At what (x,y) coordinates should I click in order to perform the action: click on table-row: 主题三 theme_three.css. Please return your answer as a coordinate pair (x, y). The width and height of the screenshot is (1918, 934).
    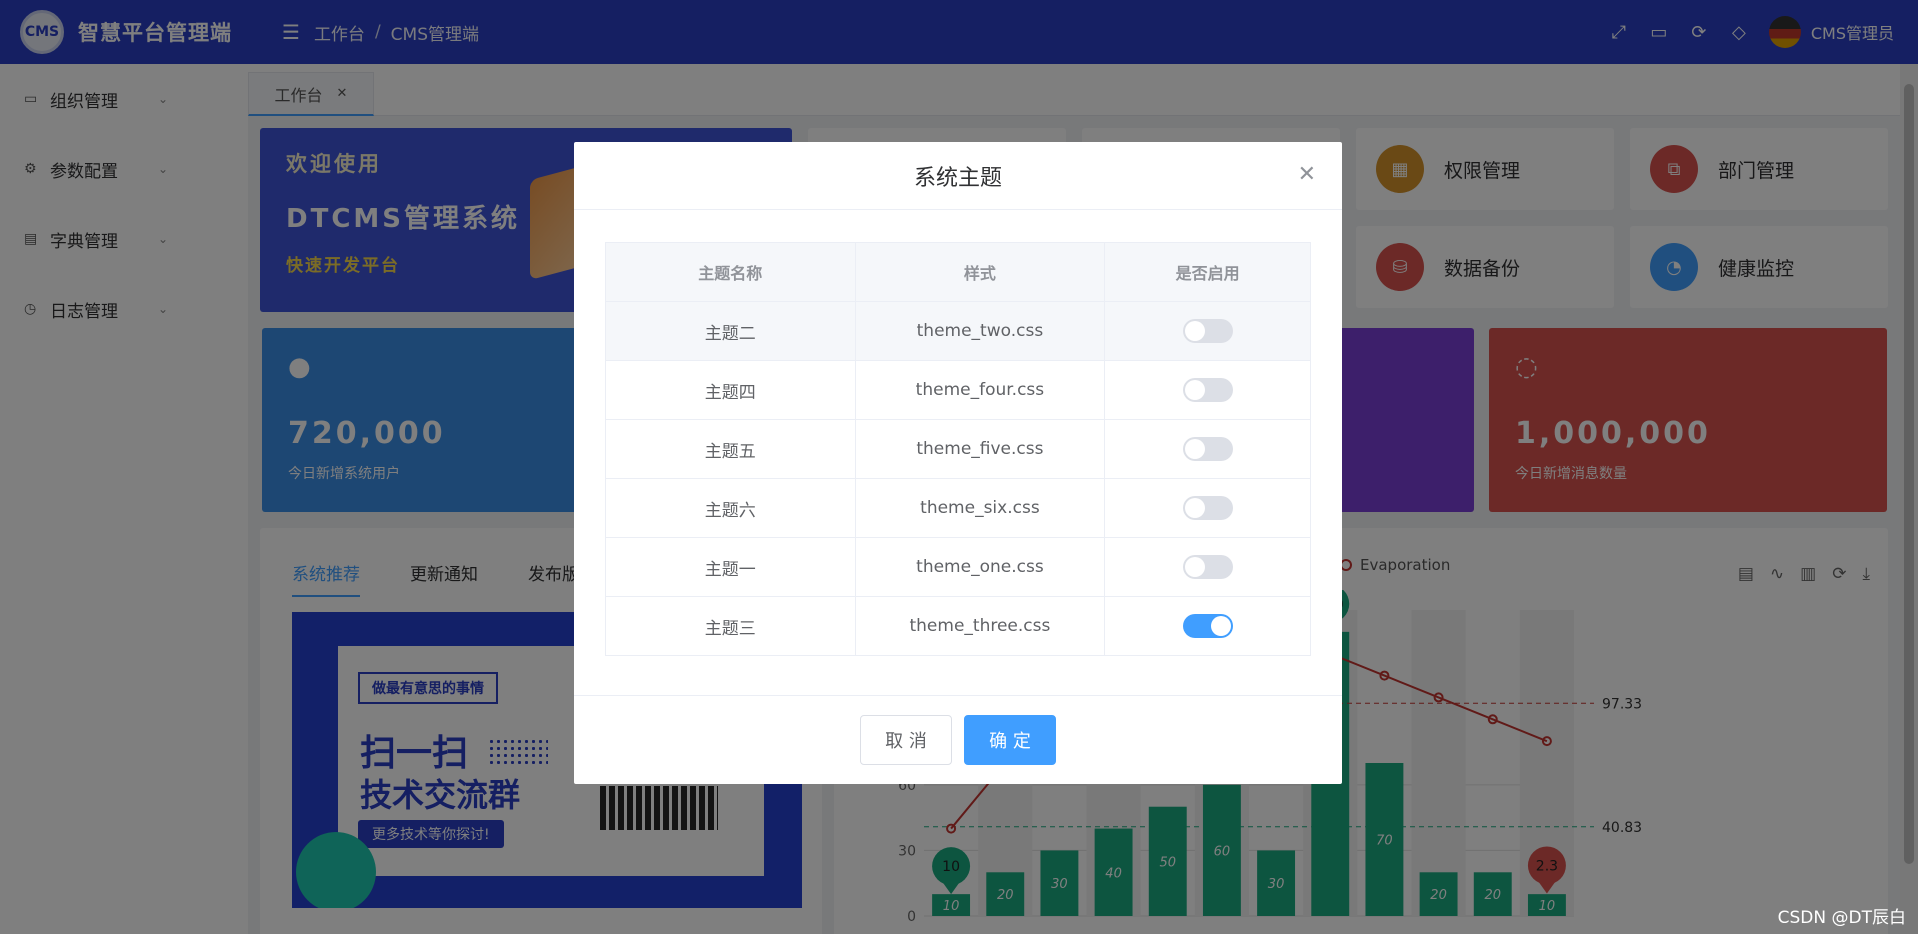
    Looking at the image, I should click on (958, 626).